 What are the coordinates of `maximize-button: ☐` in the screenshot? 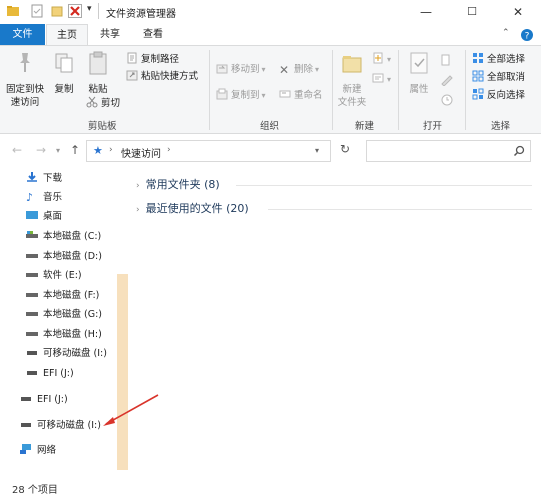 It's located at (472, 12).